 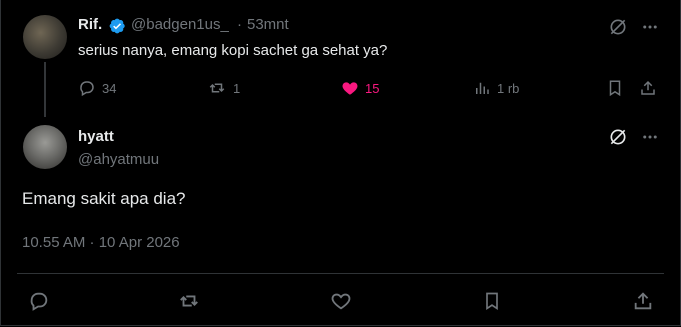 I want to click on reply-to-time: 53mnt, so click(x=268, y=24).